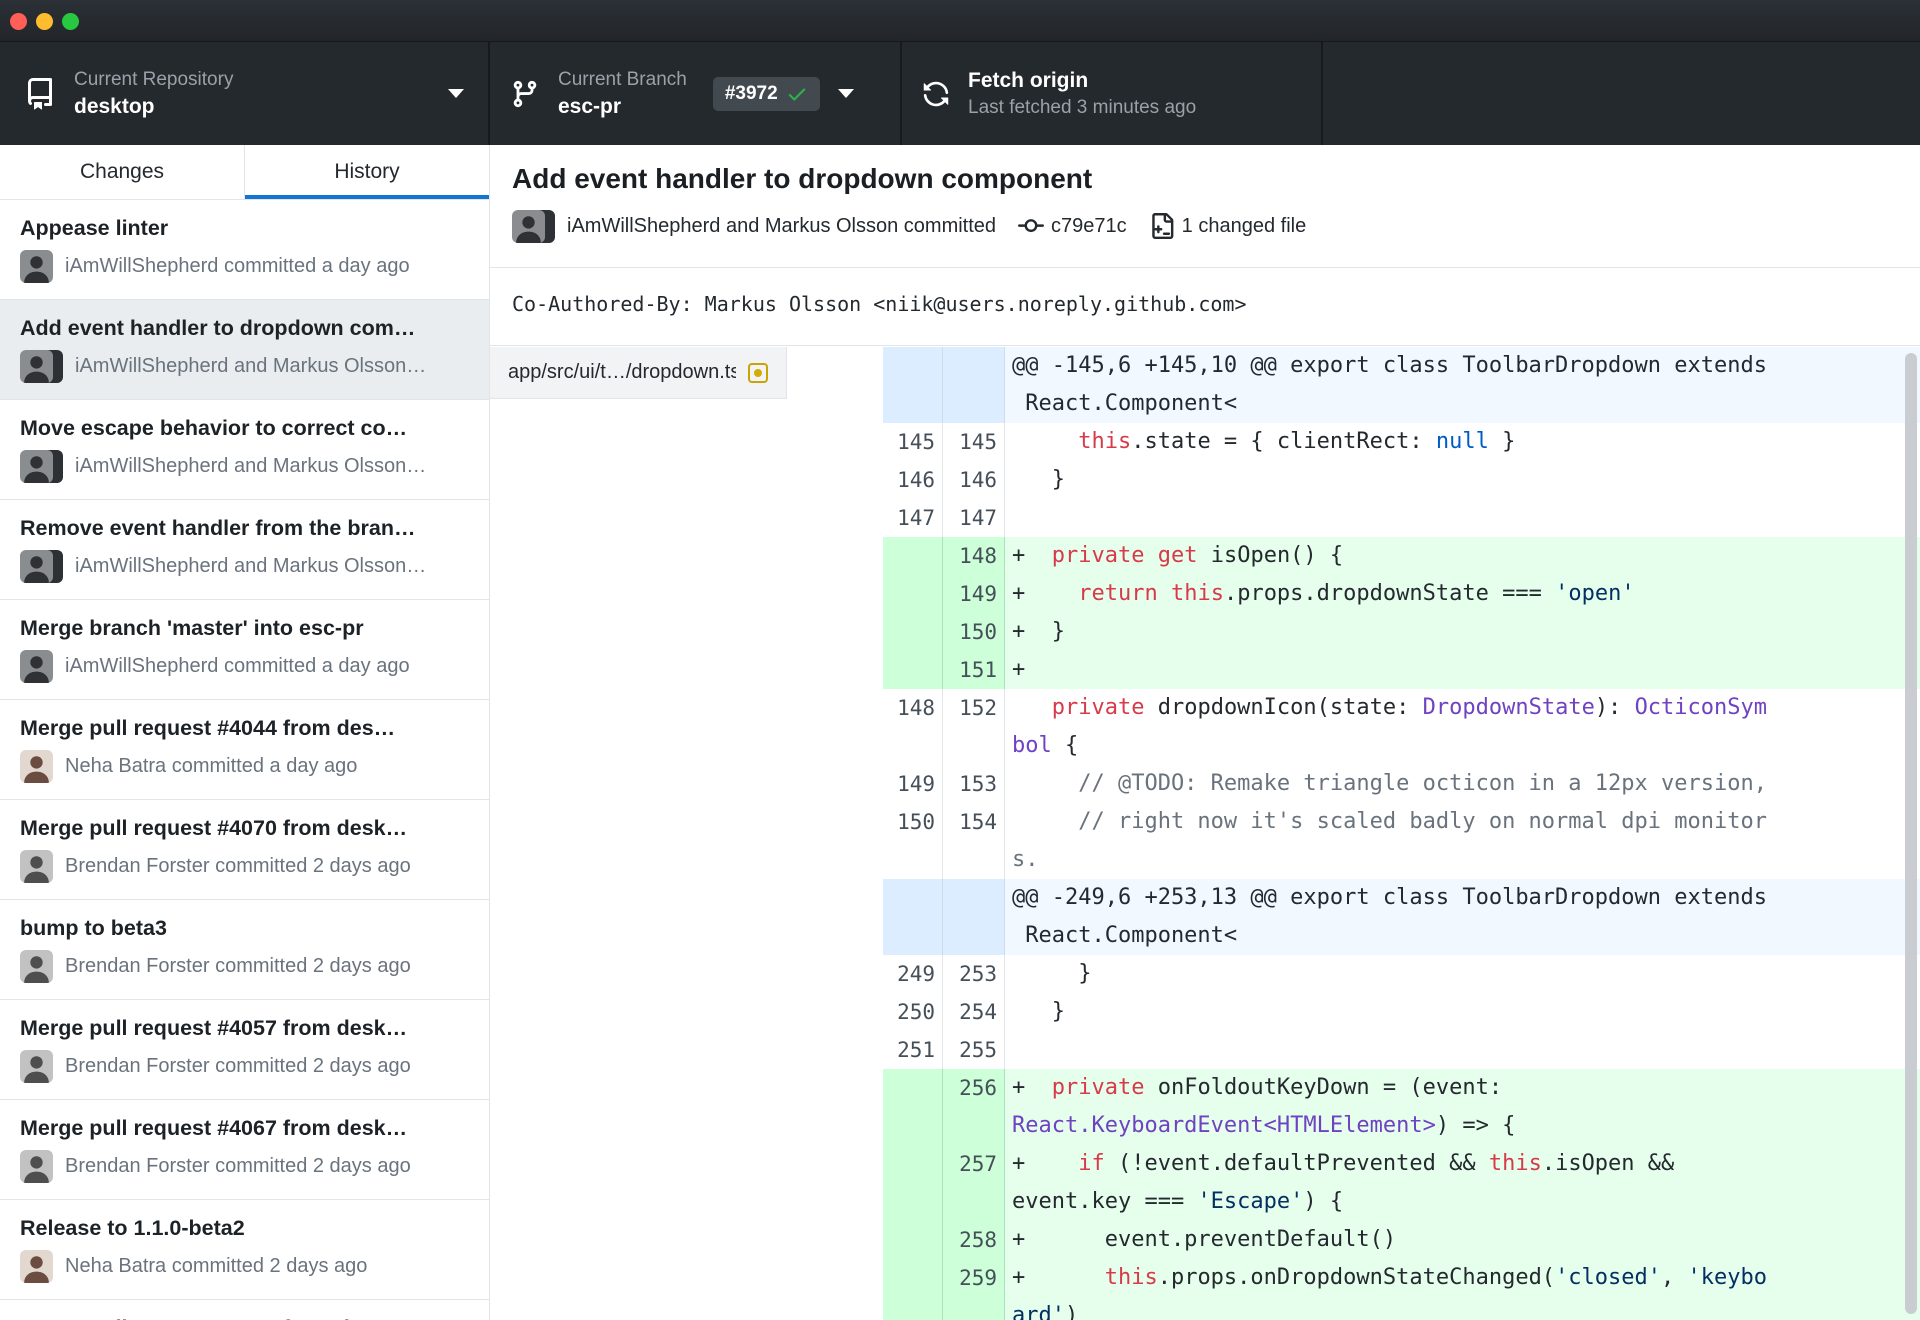  What do you see at coordinates (913, 727) in the screenshot?
I see `old-line-number: 148` at bounding box center [913, 727].